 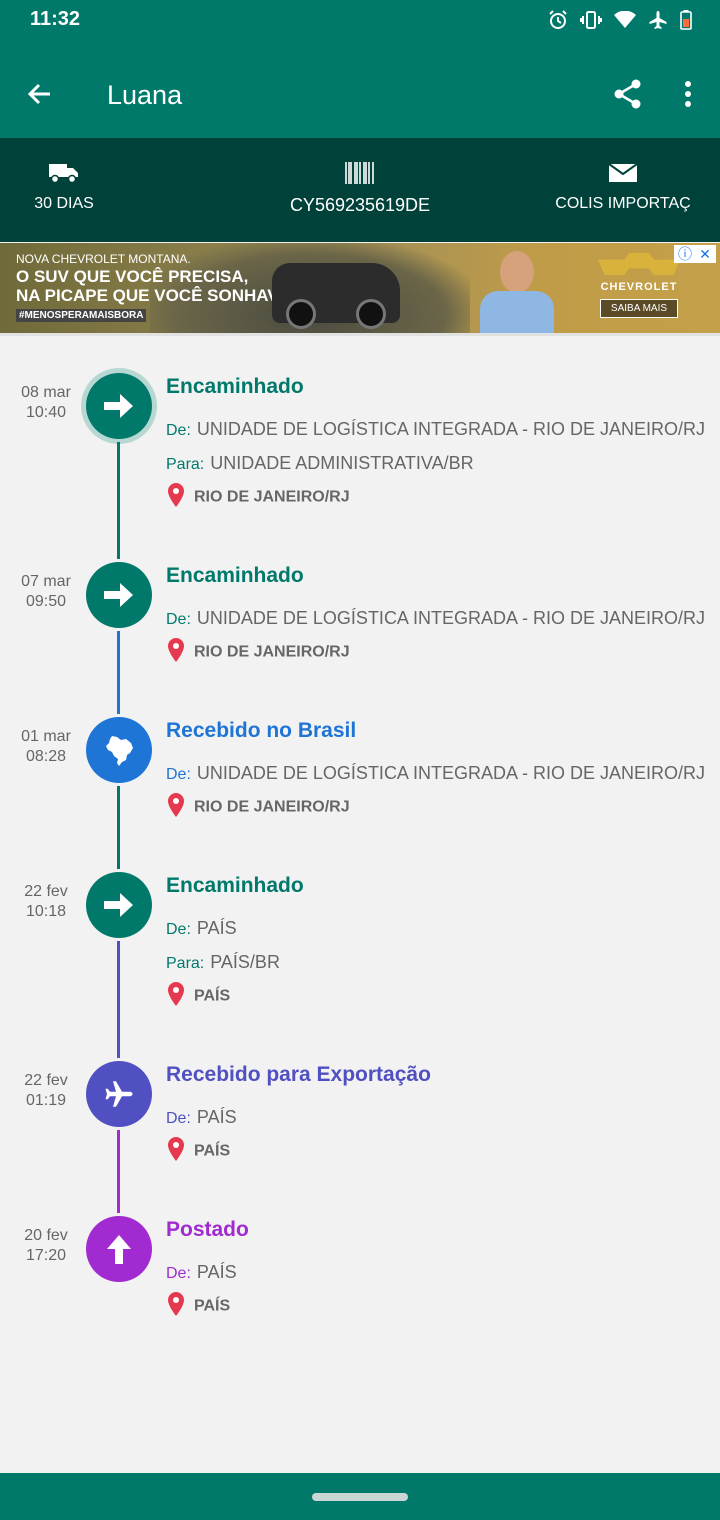 I want to click on event-date: 22 fev, so click(x=46, y=1080).